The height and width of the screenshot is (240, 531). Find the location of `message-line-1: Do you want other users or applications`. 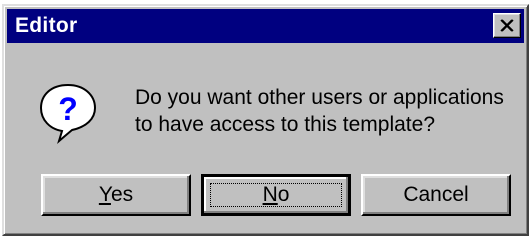

message-line-1: Do you want other users or applications is located at coordinates (319, 97).